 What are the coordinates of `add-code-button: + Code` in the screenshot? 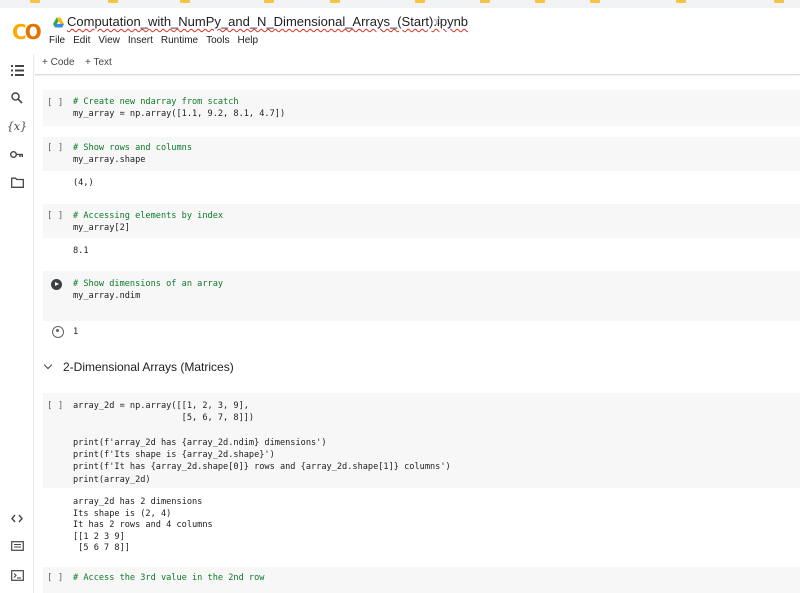 It's located at (58, 62).